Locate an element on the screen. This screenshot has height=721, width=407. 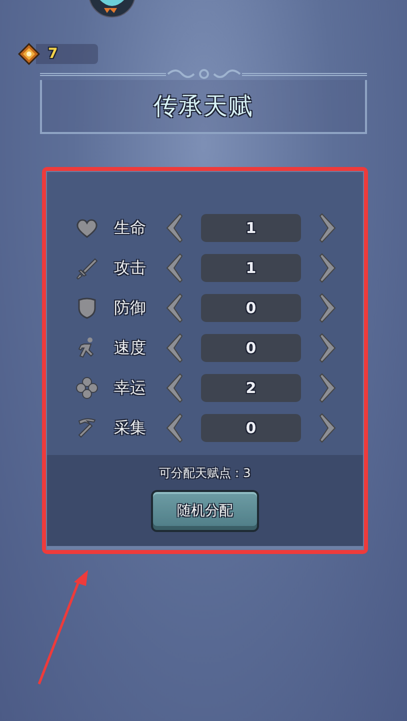
talent-name: 速度 is located at coordinates (130, 348).